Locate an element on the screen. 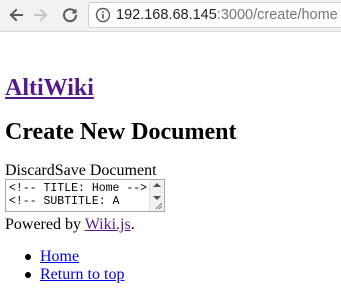 This screenshot has width=341, height=295. markdown-editor: <!-- TITLE: Home --> <!-- SUBTITLE: A is located at coordinates (85, 195).